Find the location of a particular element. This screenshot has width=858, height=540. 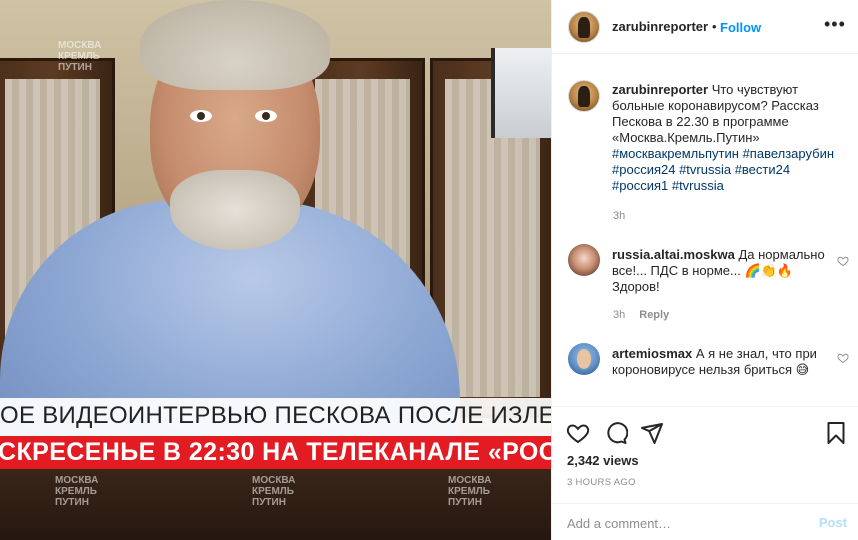

ticker-top: ОЕ ВИДЕОИНТЕРВЬЮ ПЕСКОВА ПОСЛЕ ИЗЛЕЧЕНИЯ is located at coordinates (275, 417).